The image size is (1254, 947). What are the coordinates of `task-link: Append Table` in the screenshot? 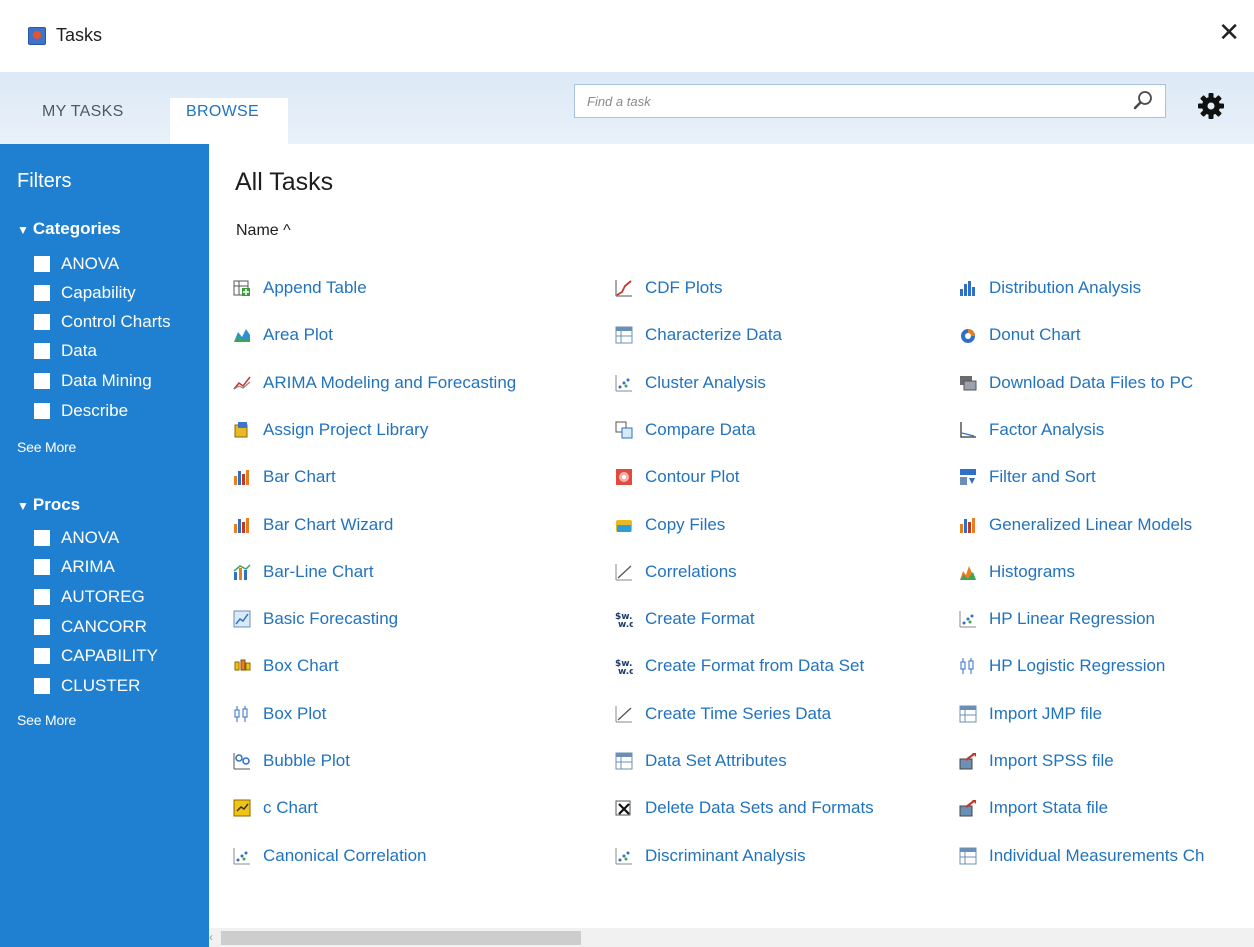 It's located at (300, 288).